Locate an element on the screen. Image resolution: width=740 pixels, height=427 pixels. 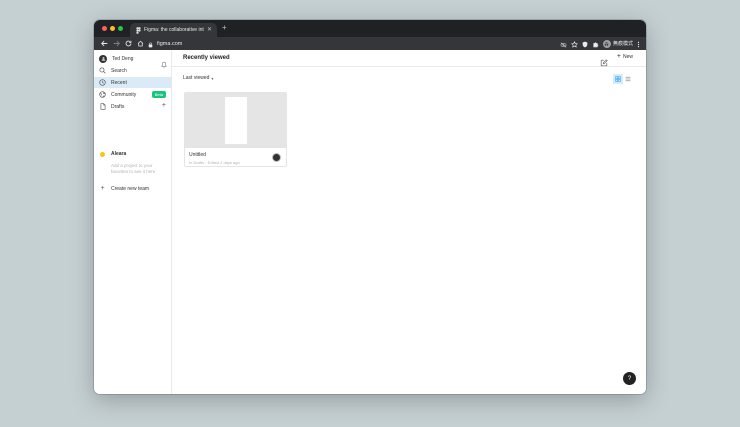
thumbnail-frame is located at coordinates (236, 120).